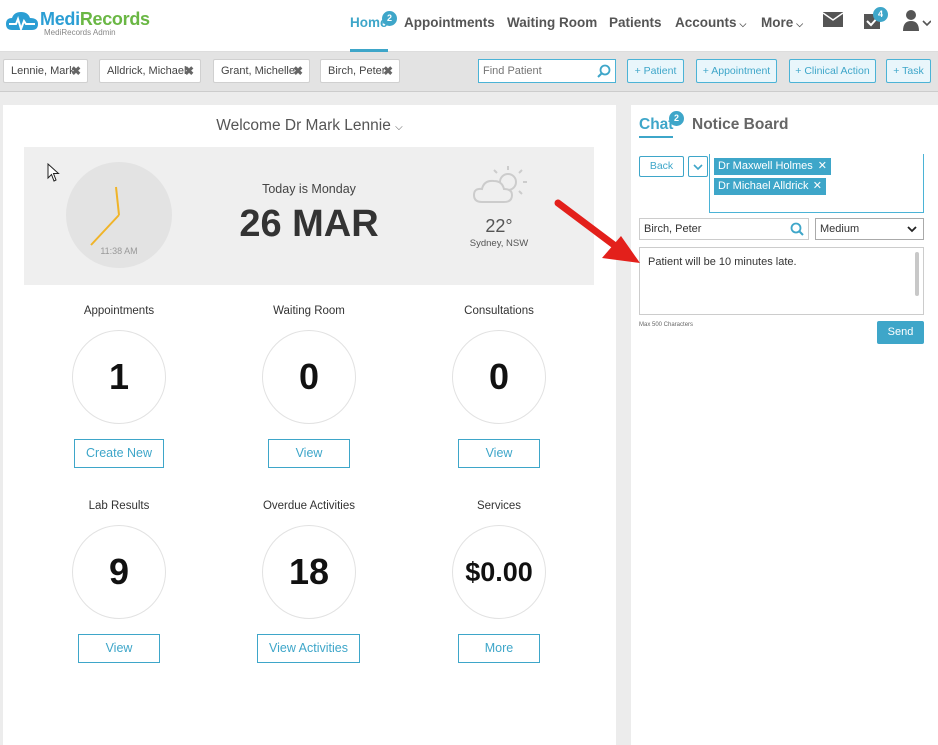 The image size is (938, 745). Describe the element at coordinates (309, 377) in the screenshot. I see `stat-value-waiting-room: 0` at that location.